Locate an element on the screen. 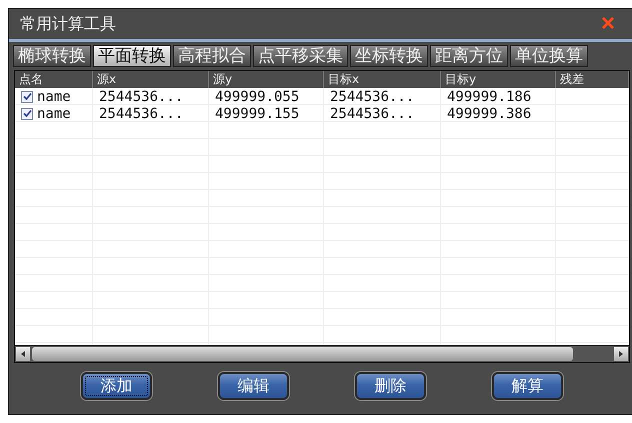  column-header: 源x is located at coordinates (151, 79).